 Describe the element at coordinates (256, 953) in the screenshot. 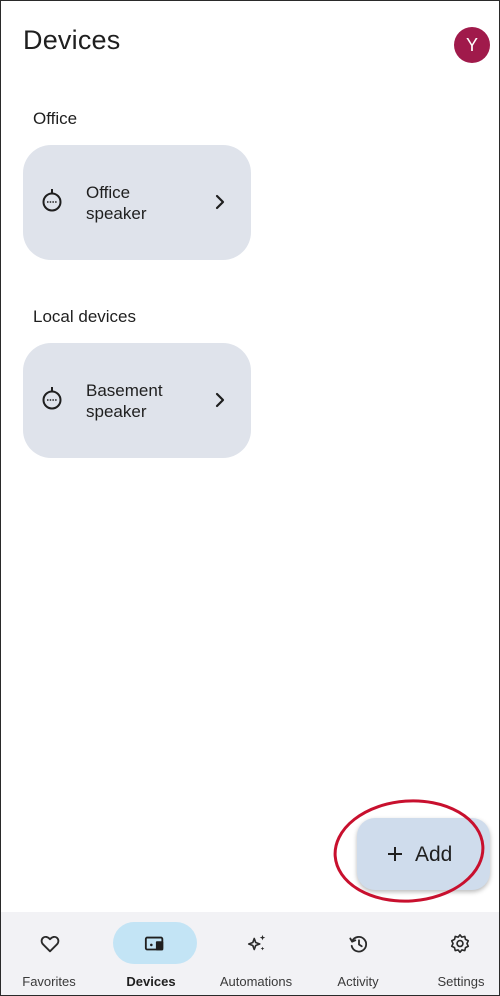

I see `nav-item-automations: Automations` at that location.